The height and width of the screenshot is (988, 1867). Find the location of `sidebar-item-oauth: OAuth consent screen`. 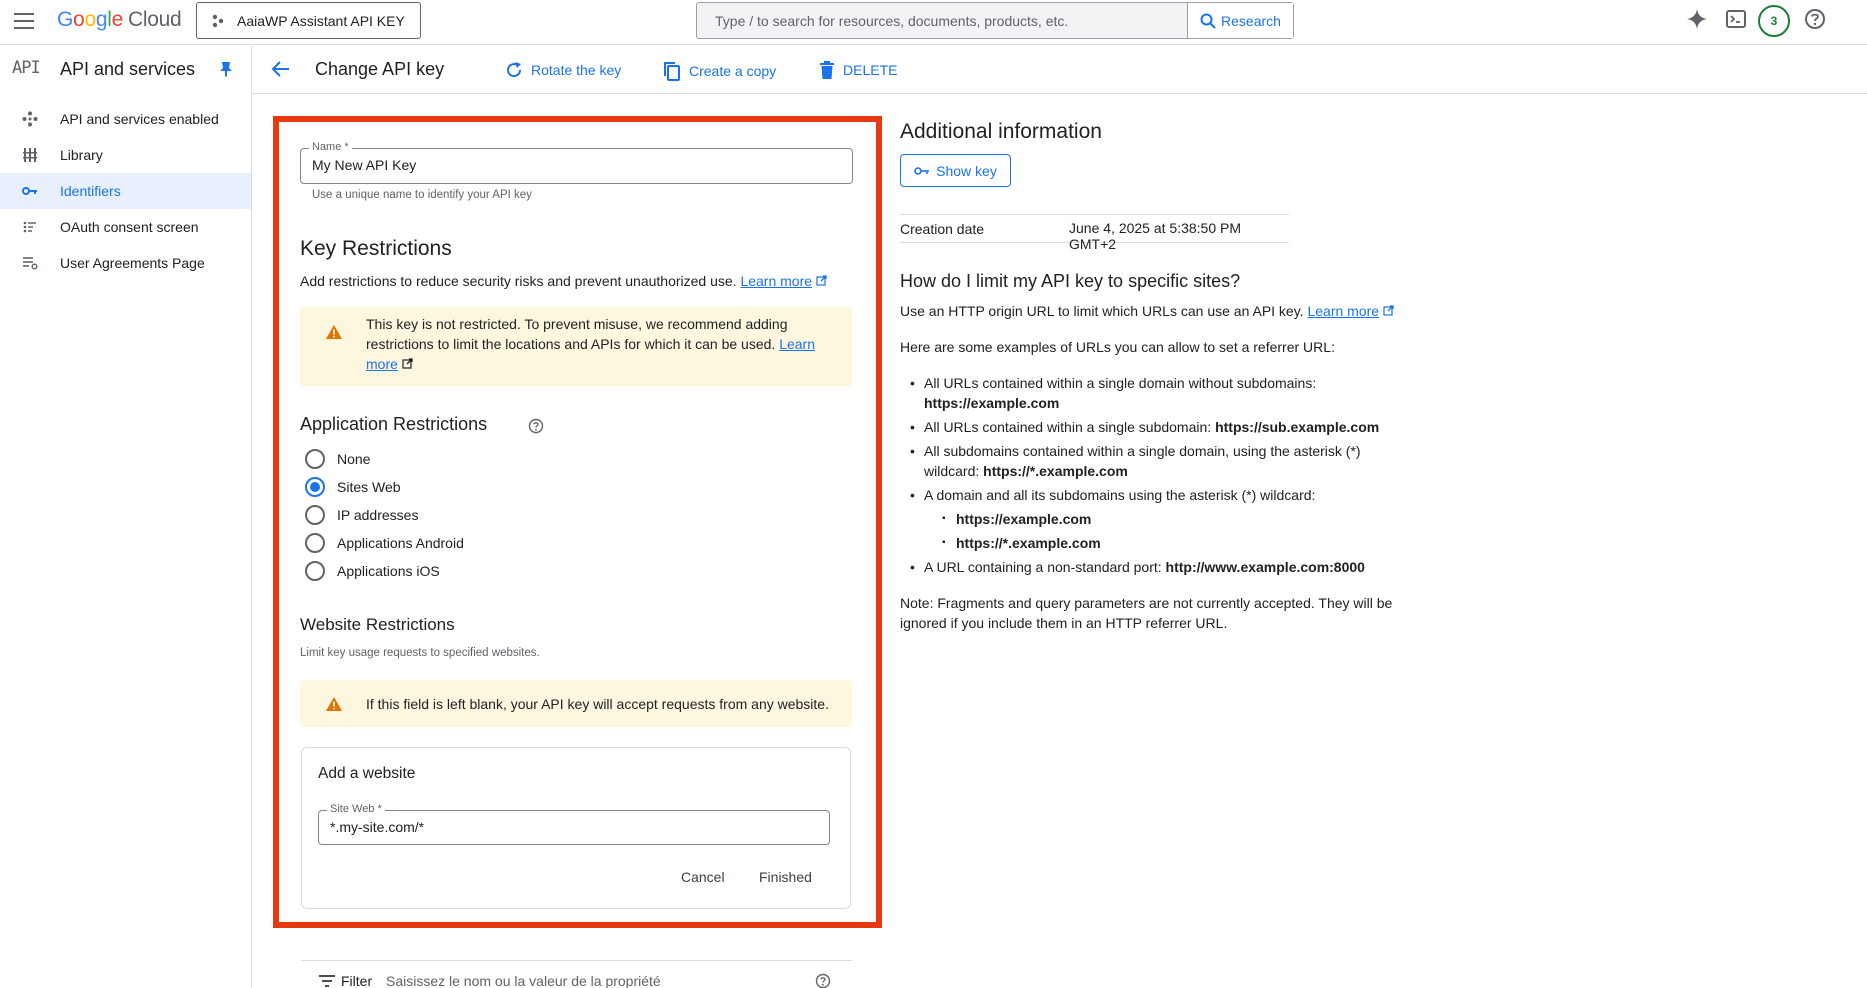

sidebar-item-oauth: OAuth consent screen is located at coordinates (125, 227).